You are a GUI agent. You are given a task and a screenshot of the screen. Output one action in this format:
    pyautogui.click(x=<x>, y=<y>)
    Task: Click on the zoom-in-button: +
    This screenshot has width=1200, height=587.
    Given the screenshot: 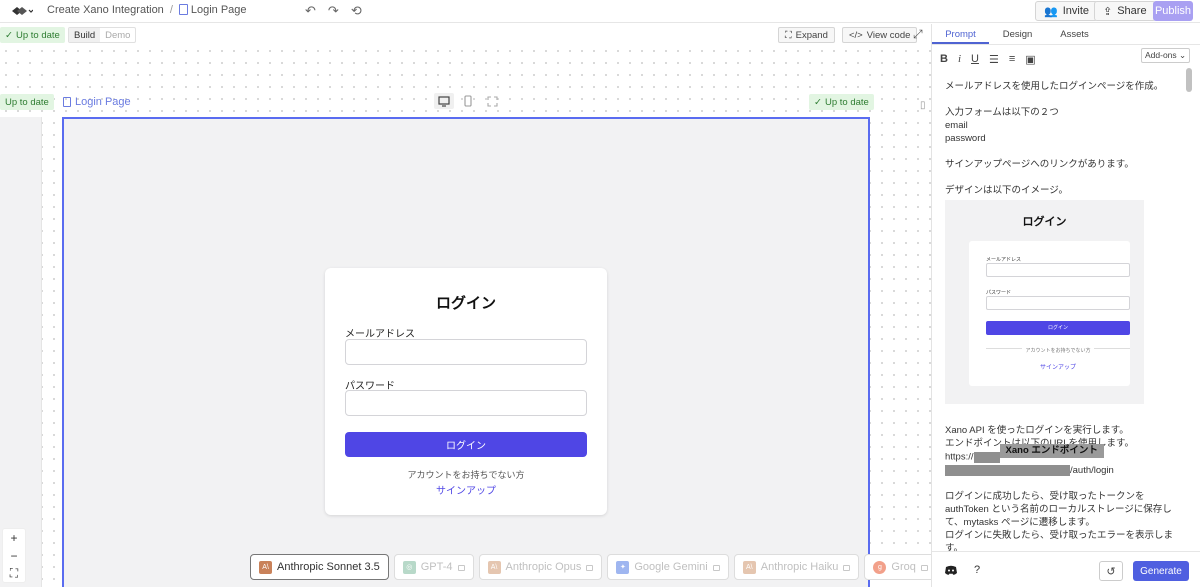 What is the action you would take?
    pyautogui.click(x=14, y=537)
    